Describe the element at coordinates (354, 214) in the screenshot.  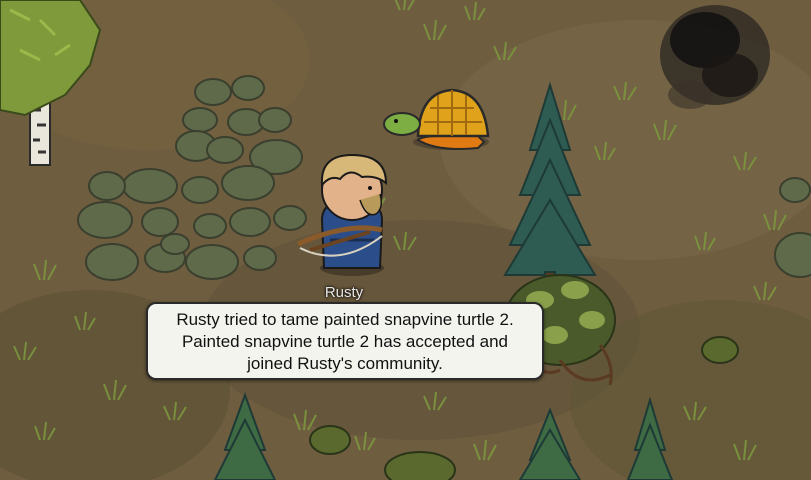
I see `colonist-rusty-icon` at that location.